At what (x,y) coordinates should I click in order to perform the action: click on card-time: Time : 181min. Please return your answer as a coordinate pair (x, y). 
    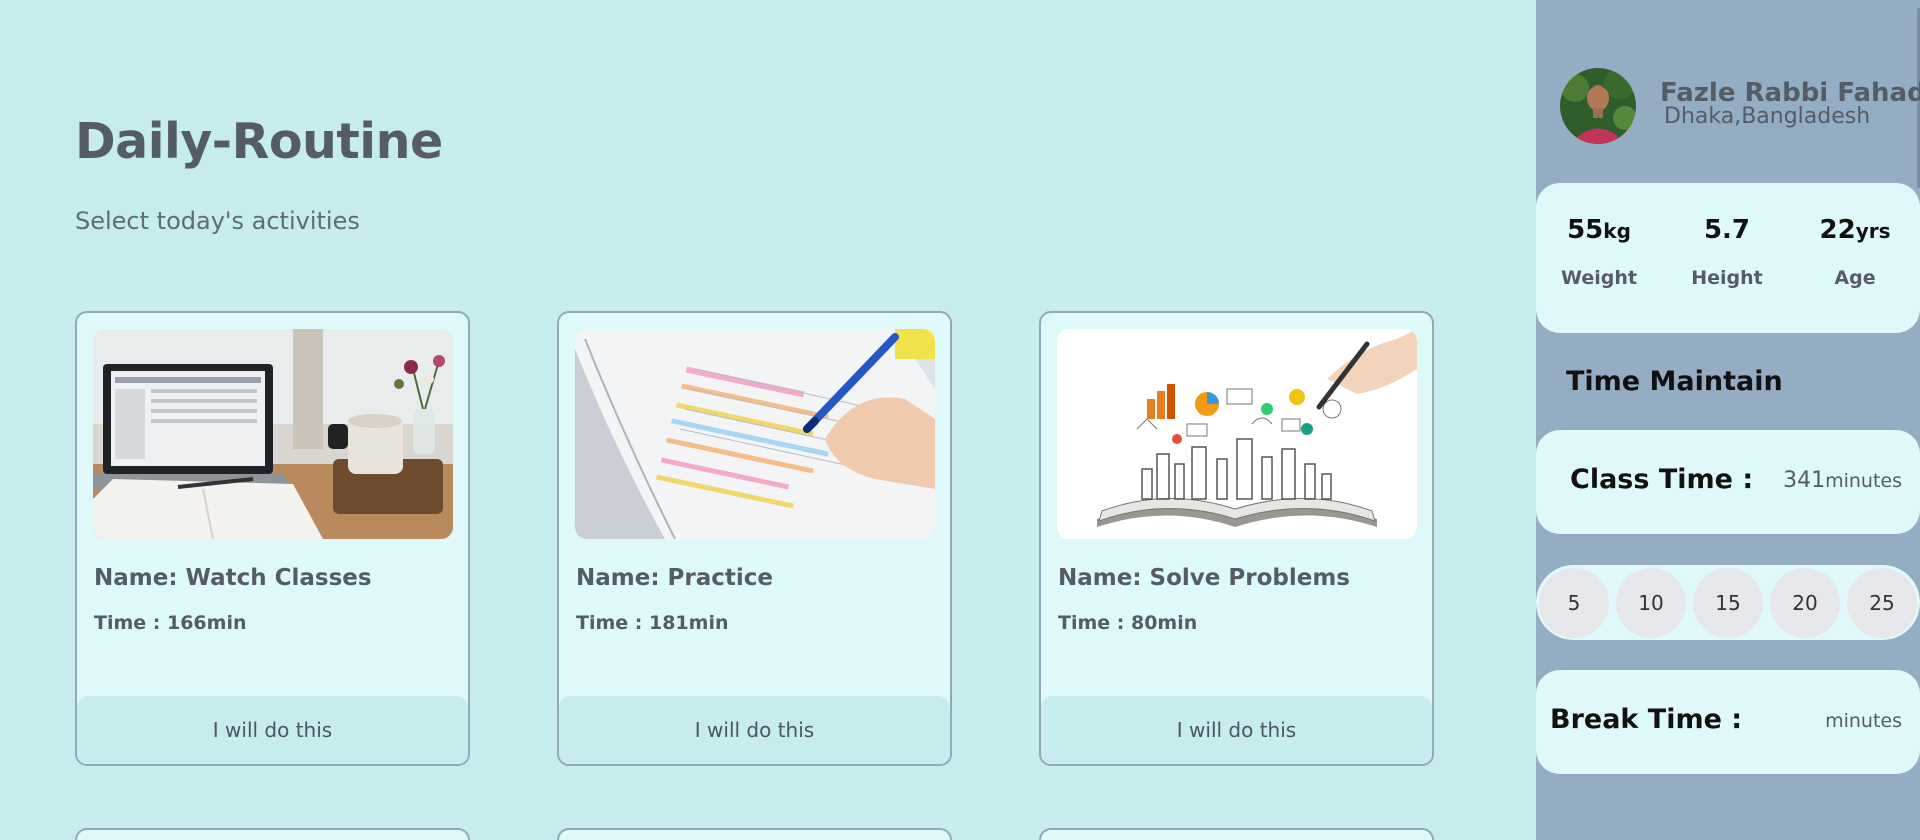
    Looking at the image, I should click on (652, 623).